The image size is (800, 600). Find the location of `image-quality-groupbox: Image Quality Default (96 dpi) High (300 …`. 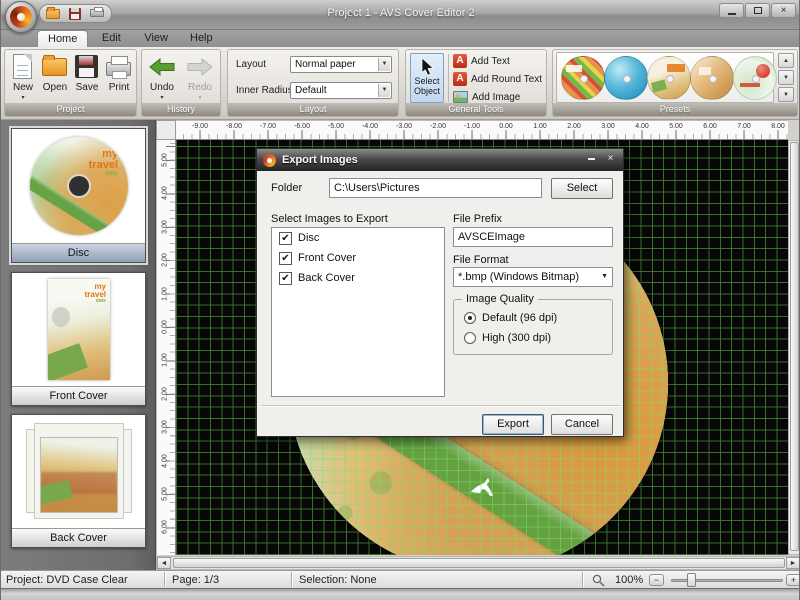

image-quality-groupbox: Image Quality Default (96 dpi) High (300 … is located at coordinates (533, 324).